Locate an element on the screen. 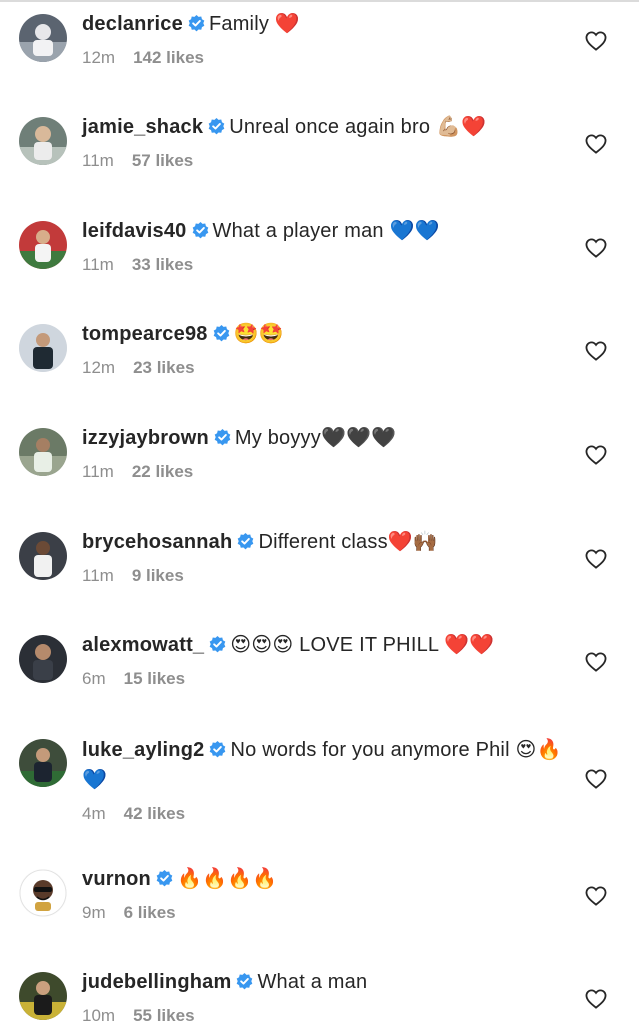 The height and width of the screenshot is (1024, 639). likes-count: 6 likes is located at coordinates (150, 912).